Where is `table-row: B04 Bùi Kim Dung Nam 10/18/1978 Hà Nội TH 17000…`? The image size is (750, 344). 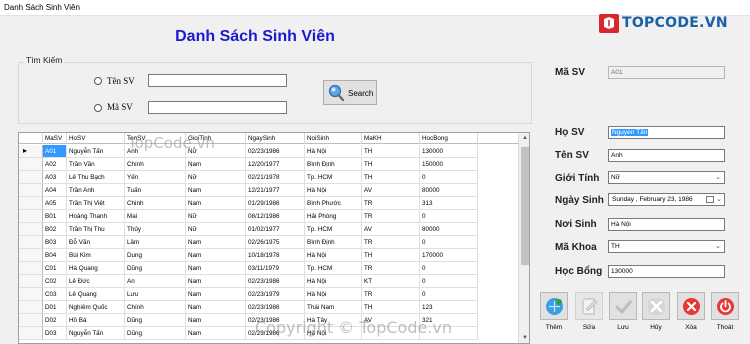
table-row: B04 Bùi Kim Dung Nam 10/18/1978 Hà Nội TH 17000… is located at coordinates (268, 255).